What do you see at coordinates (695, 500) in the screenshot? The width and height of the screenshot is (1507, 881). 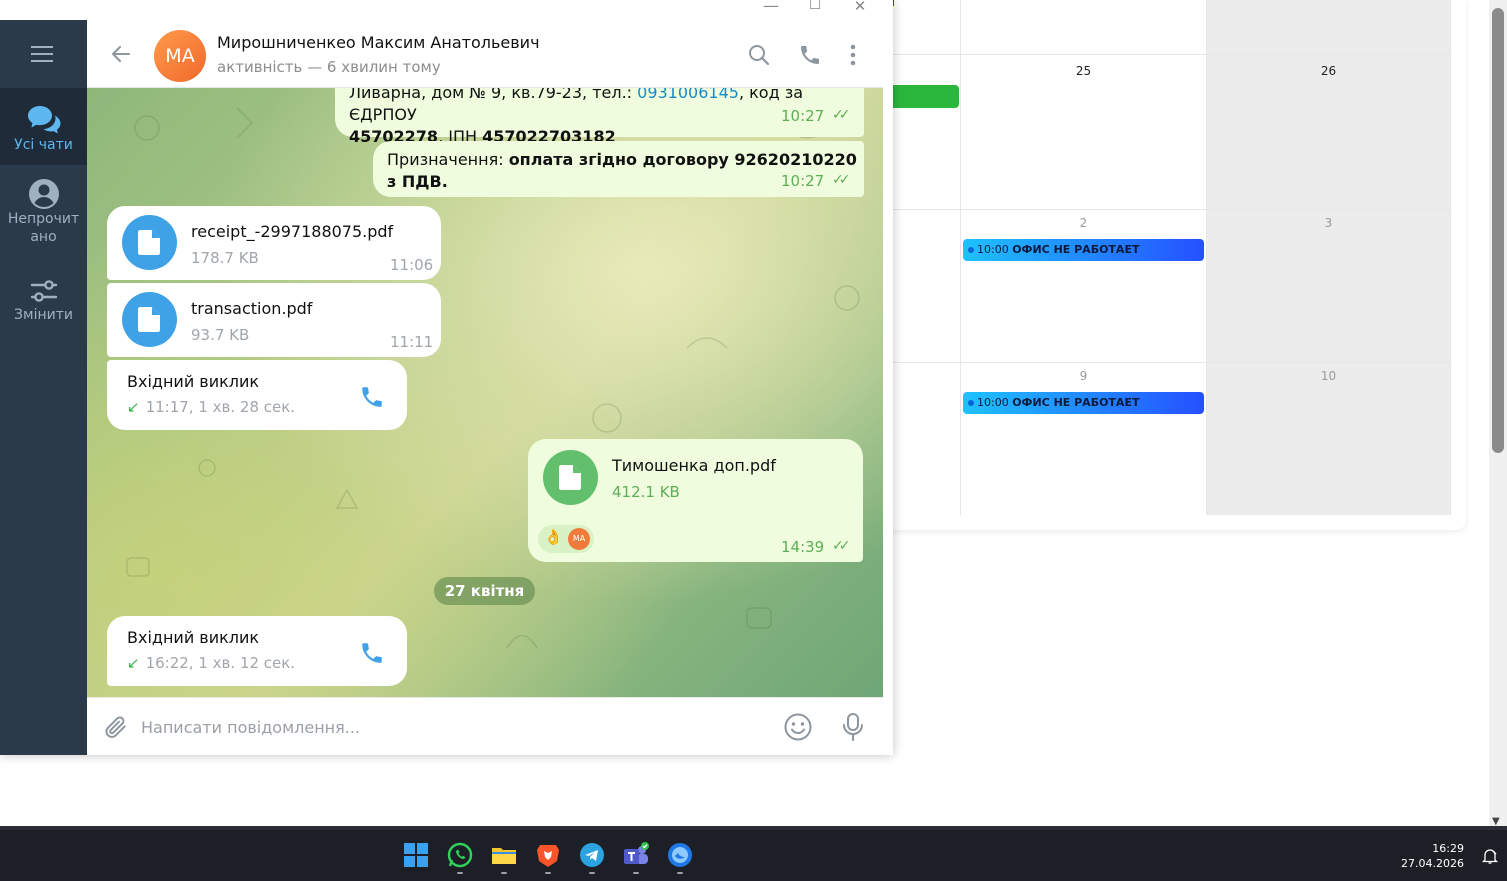 I see `outgoing-file-message: Тимошенка доп.pdf 412.1 KB 👌 MA 14:39 ✓✓` at bounding box center [695, 500].